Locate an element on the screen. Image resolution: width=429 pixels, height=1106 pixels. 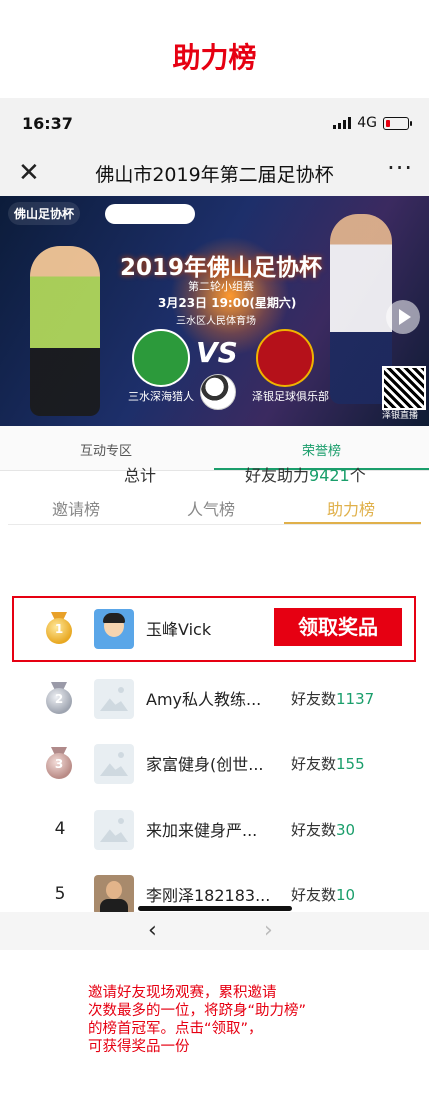
team-right-name: 泽银足球俱乐部 is located at coordinates (290, 396).